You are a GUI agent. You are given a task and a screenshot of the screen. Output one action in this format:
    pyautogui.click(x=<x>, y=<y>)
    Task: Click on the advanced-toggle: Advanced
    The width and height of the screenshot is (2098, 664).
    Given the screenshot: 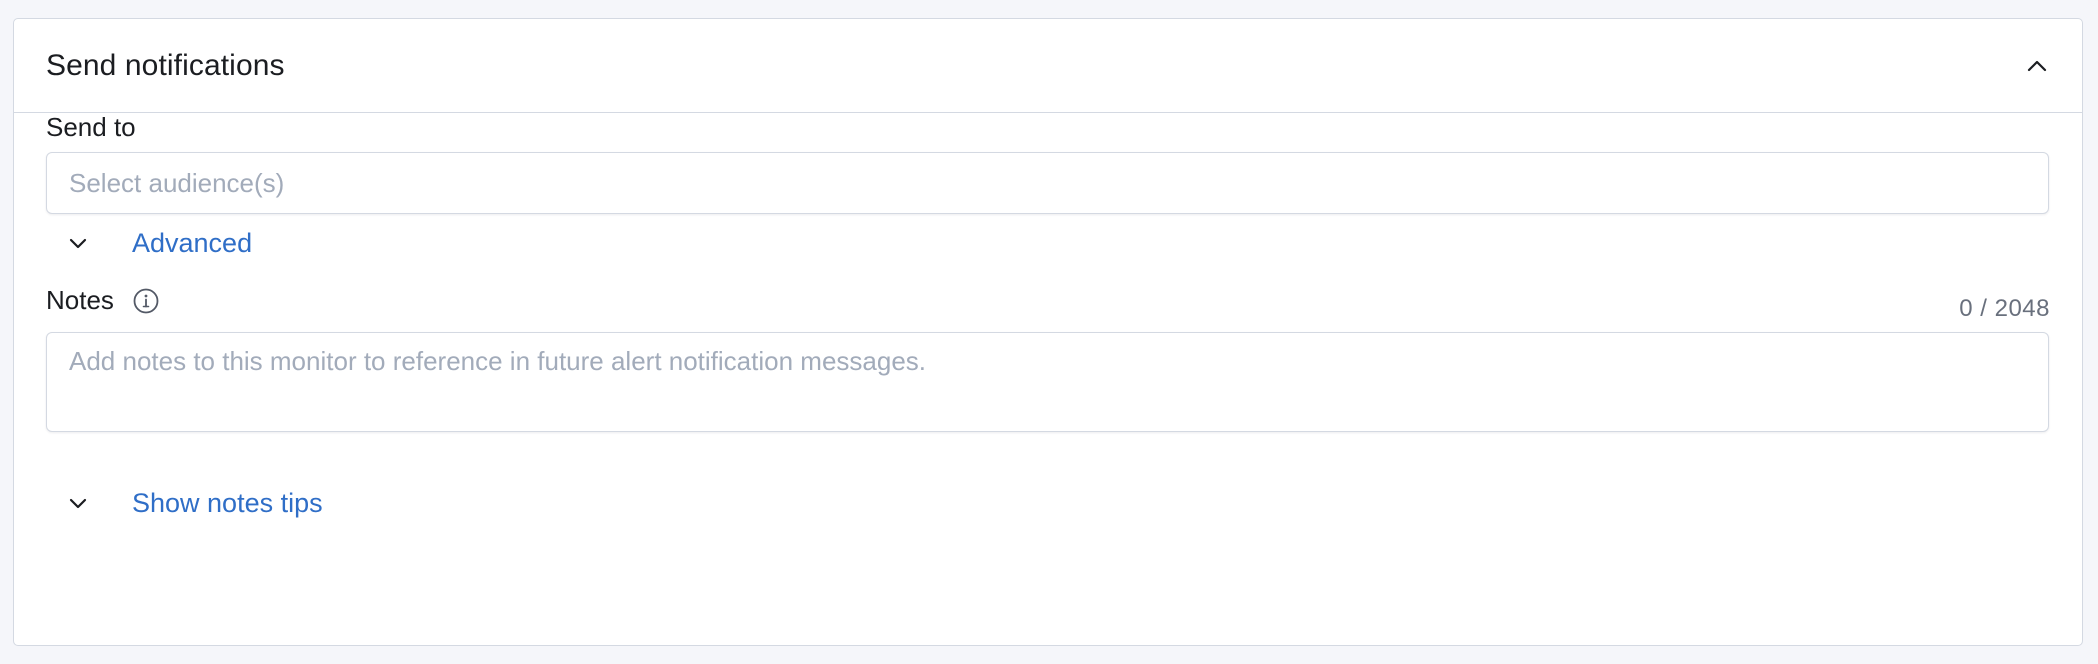 What is the action you would take?
    pyautogui.click(x=158, y=243)
    